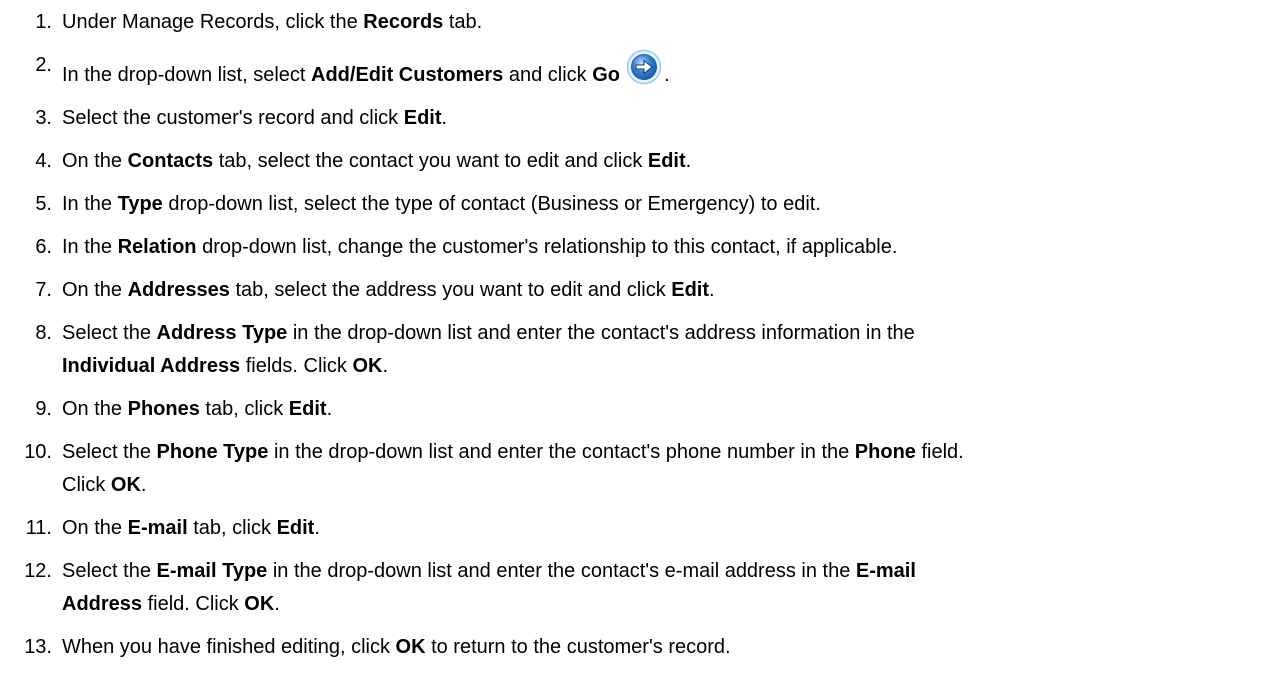  Describe the element at coordinates (43, 118) in the screenshot. I see `step-number: 3.` at that location.